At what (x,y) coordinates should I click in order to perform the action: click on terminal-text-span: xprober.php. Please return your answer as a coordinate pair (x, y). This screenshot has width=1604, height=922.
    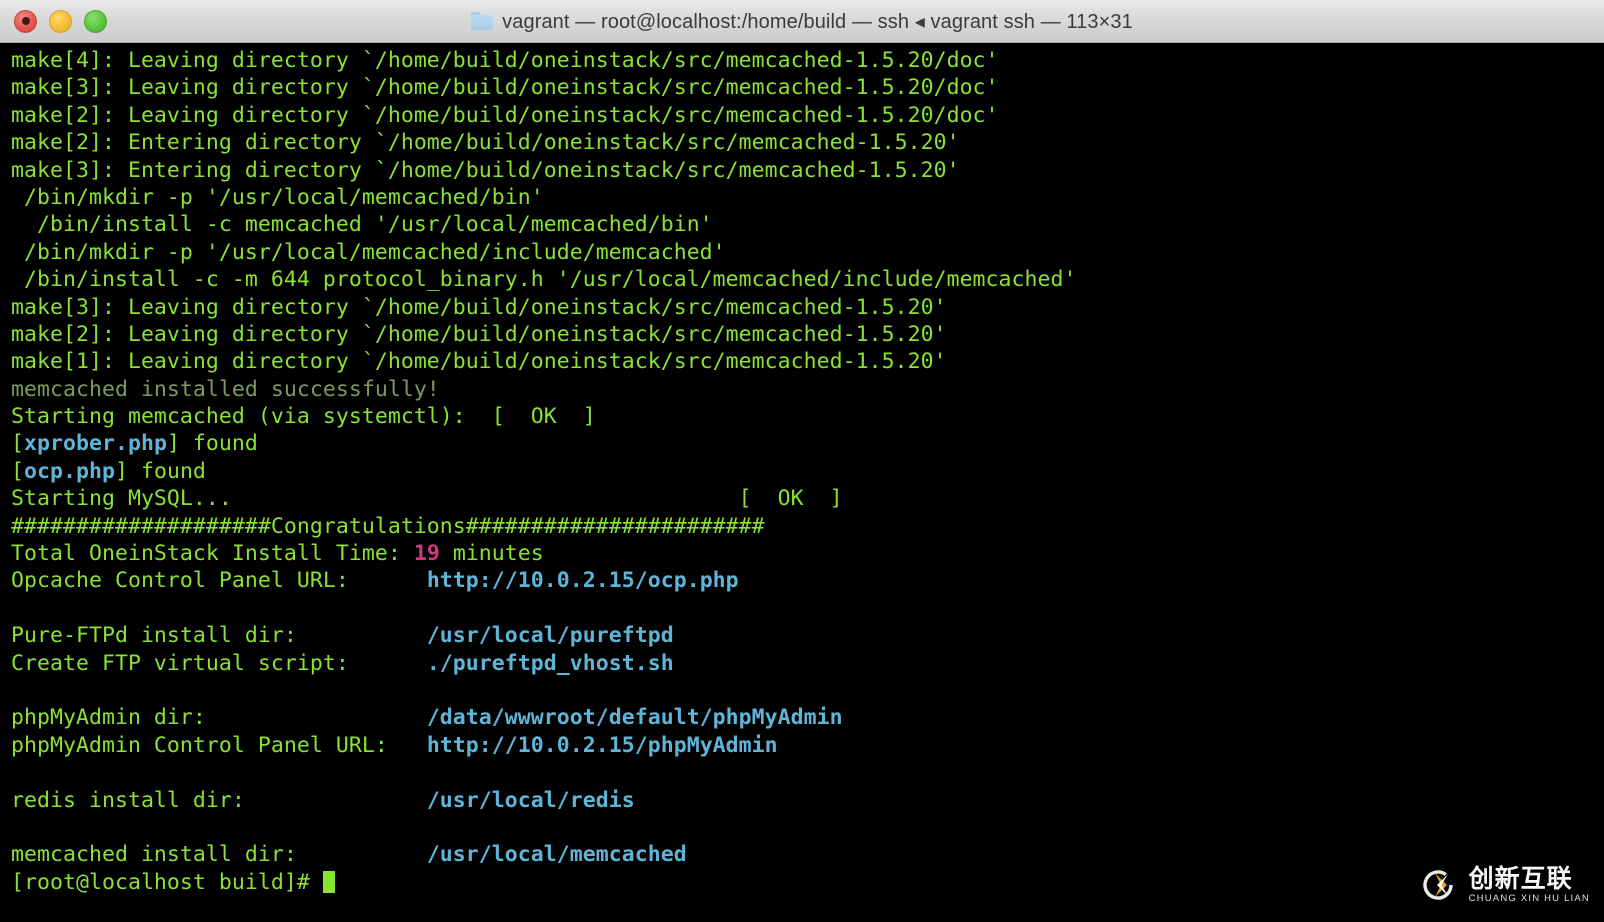
    Looking at the image, I should click on (95, 444).